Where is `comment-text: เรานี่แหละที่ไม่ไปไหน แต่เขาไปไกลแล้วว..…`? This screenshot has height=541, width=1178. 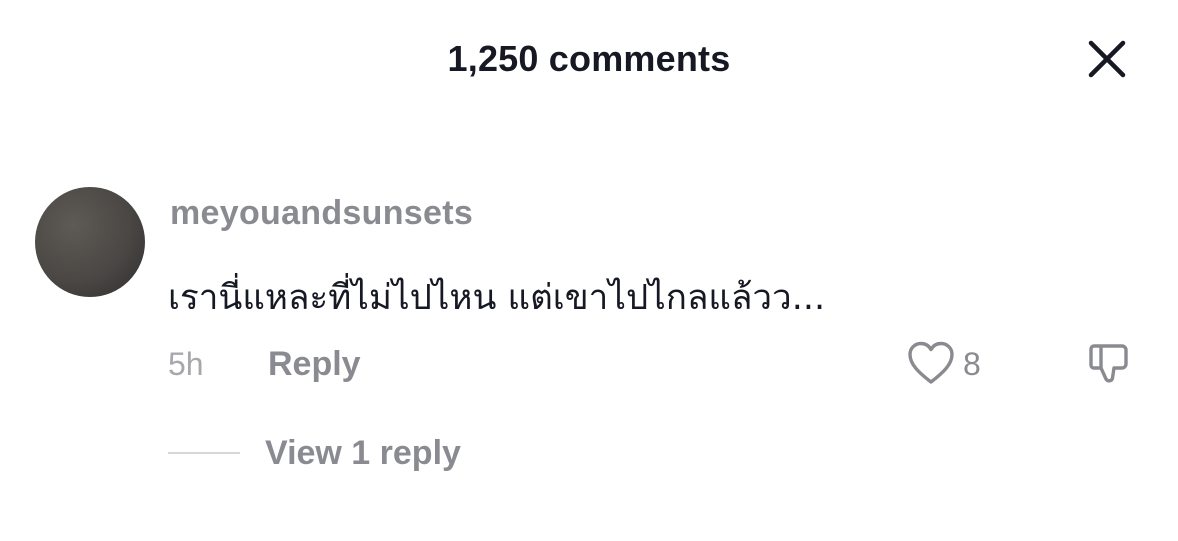 comment-text: เรานี่แหละที่ไม่ไปไหน แต่เขาไปไกลแล้วว..… is located at coordinates (497, 298).